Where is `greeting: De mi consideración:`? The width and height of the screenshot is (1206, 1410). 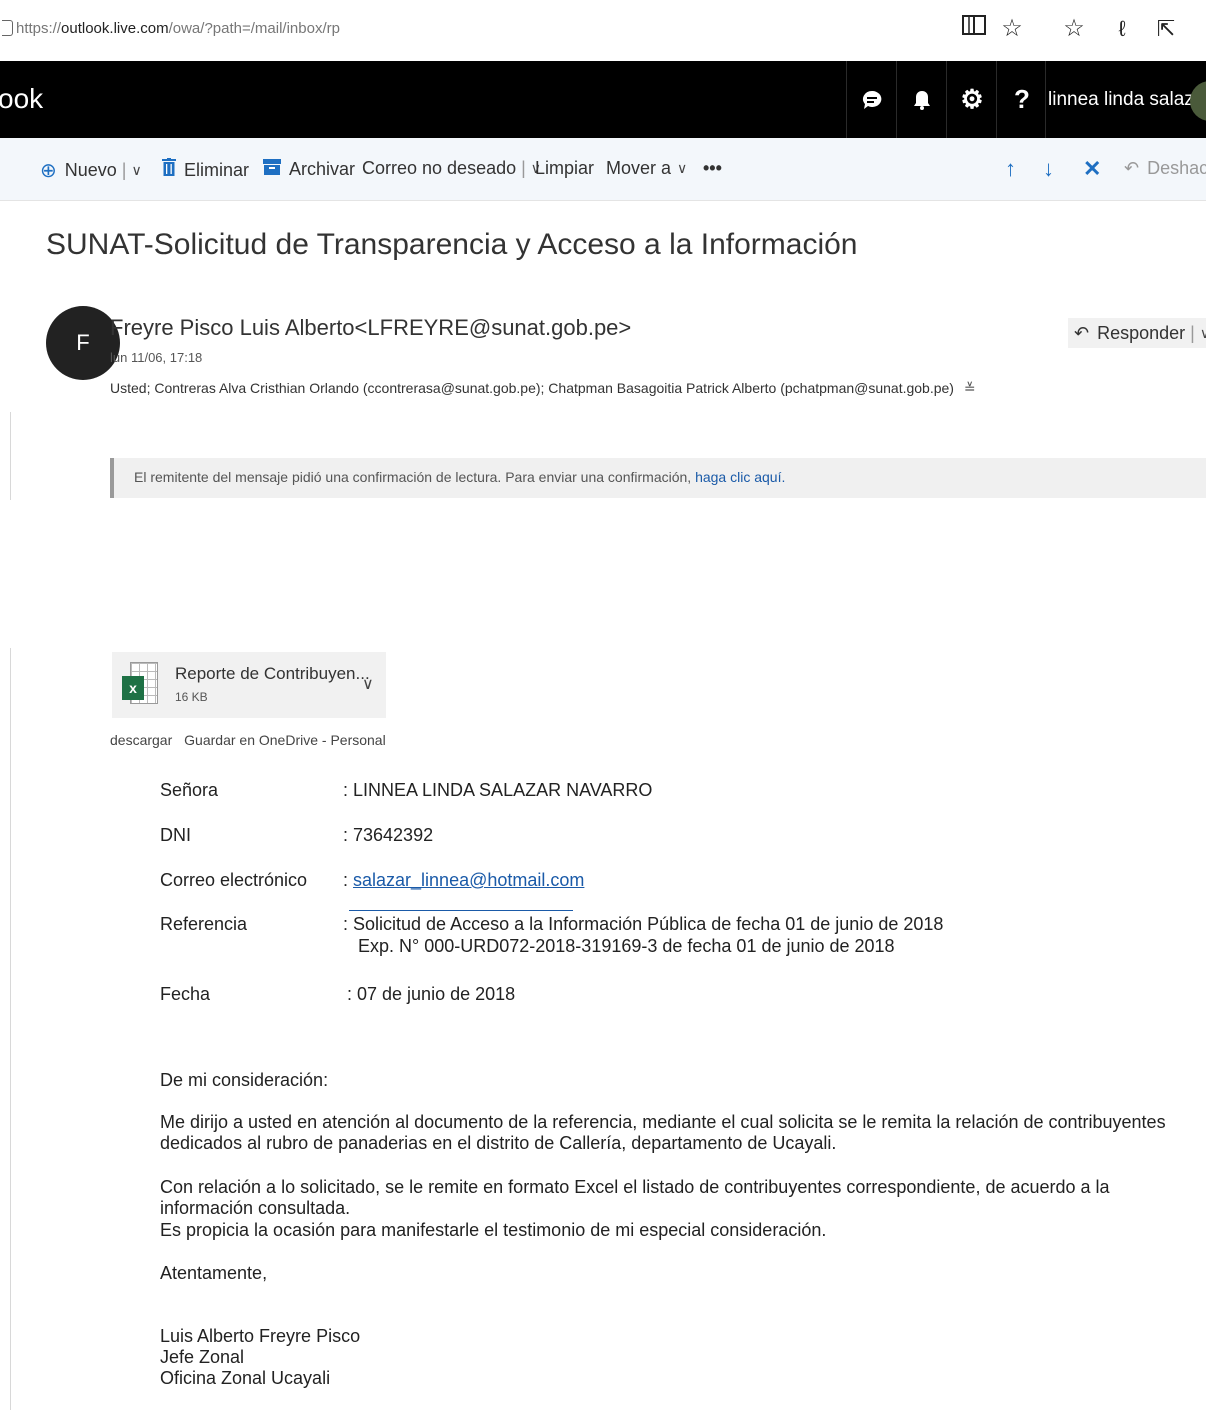 greeting: De mi consideración: is located at coordinates (244, 1080).